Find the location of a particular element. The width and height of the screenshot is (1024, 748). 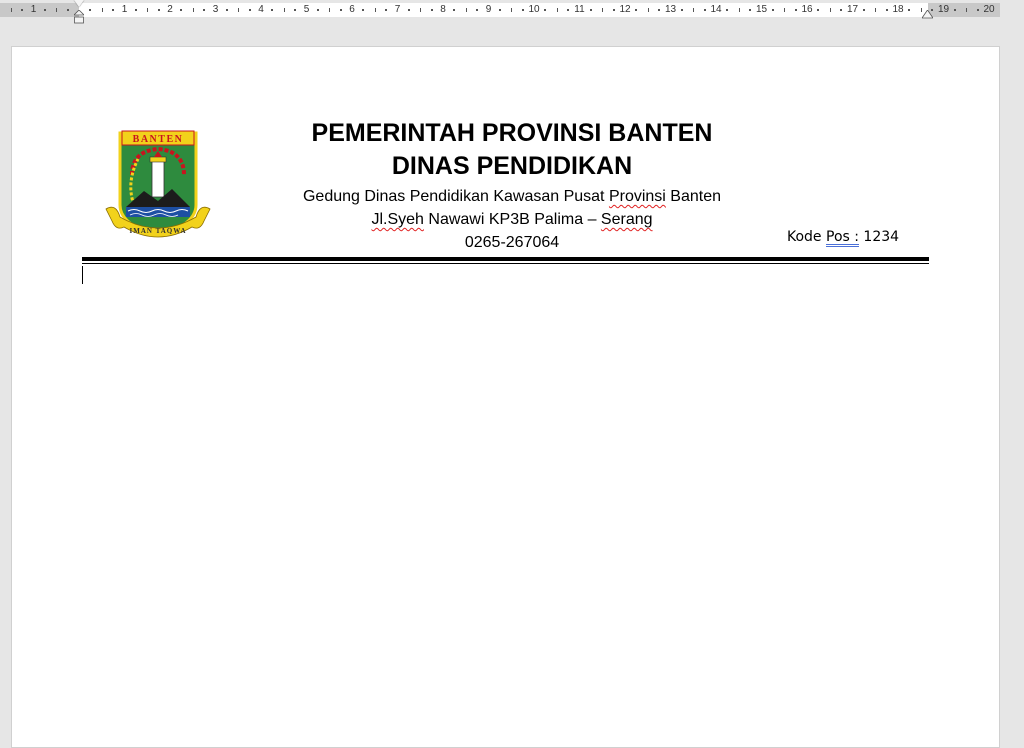

ruler-number: 11 is located at coordinates (579, 9).